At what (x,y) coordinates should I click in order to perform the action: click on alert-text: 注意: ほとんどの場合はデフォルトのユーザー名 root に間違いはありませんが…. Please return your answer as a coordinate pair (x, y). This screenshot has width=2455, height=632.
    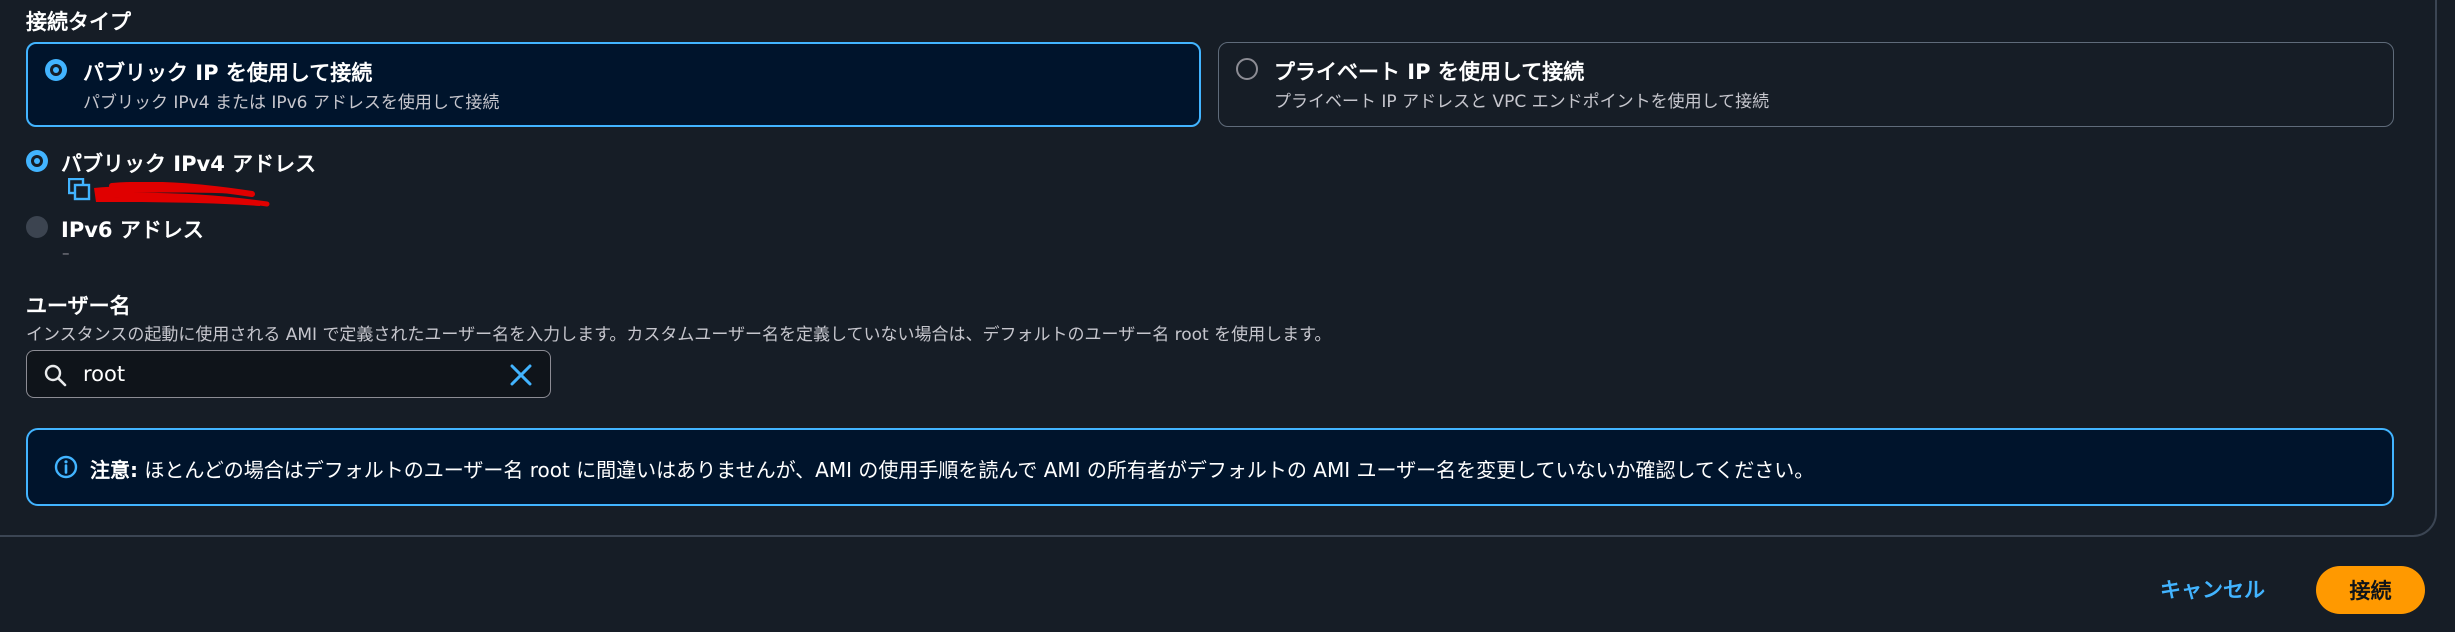
    Looking at the image, I should click on (952, 468).